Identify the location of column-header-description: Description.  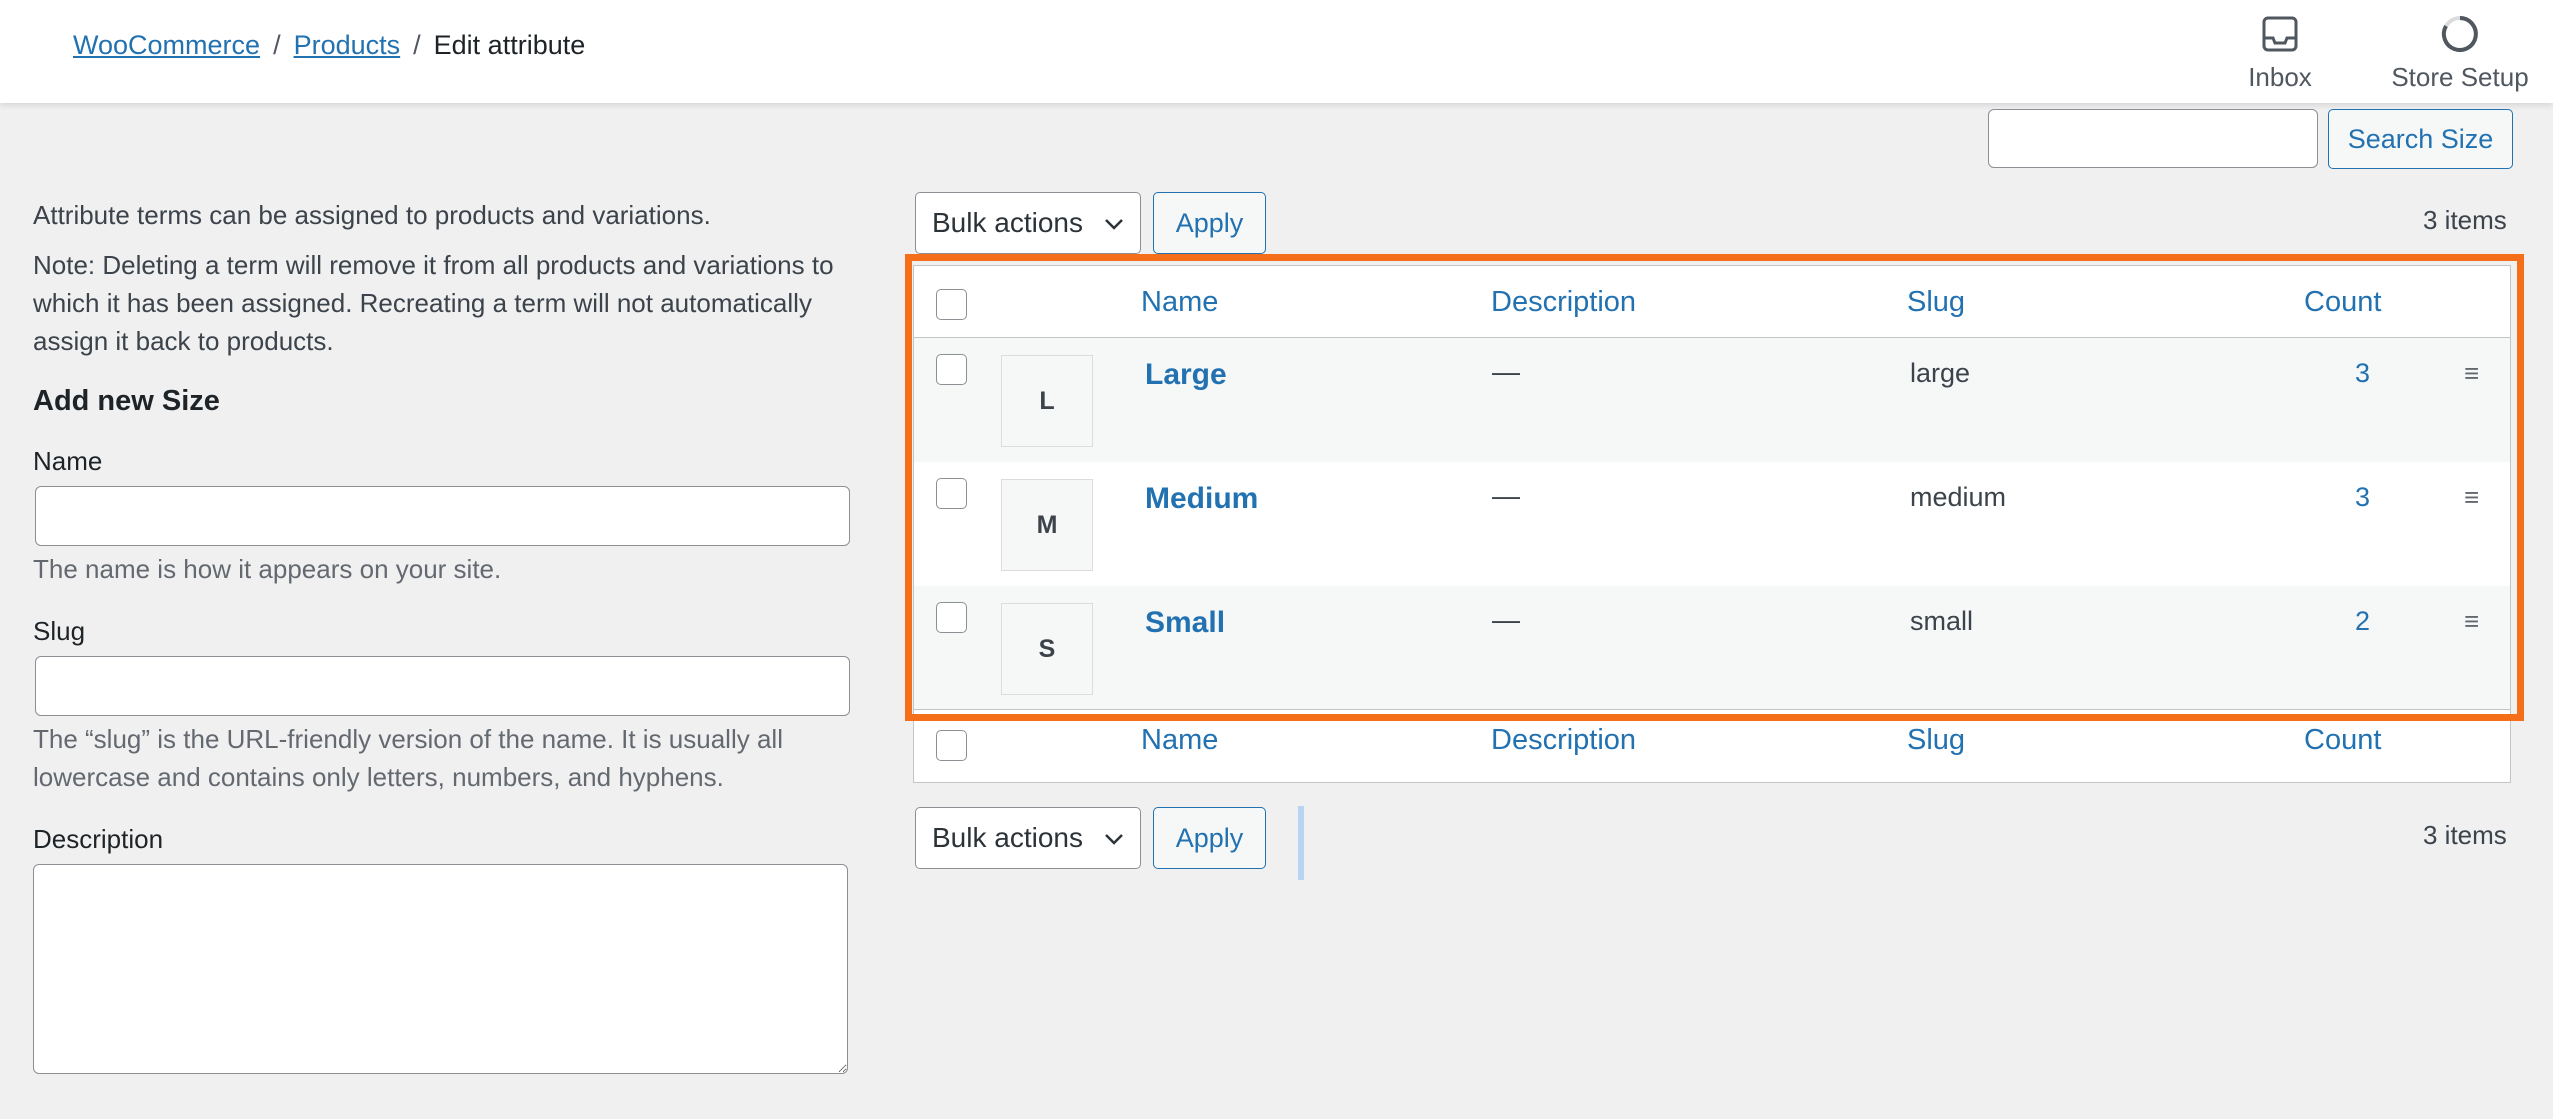
(1563, 302).